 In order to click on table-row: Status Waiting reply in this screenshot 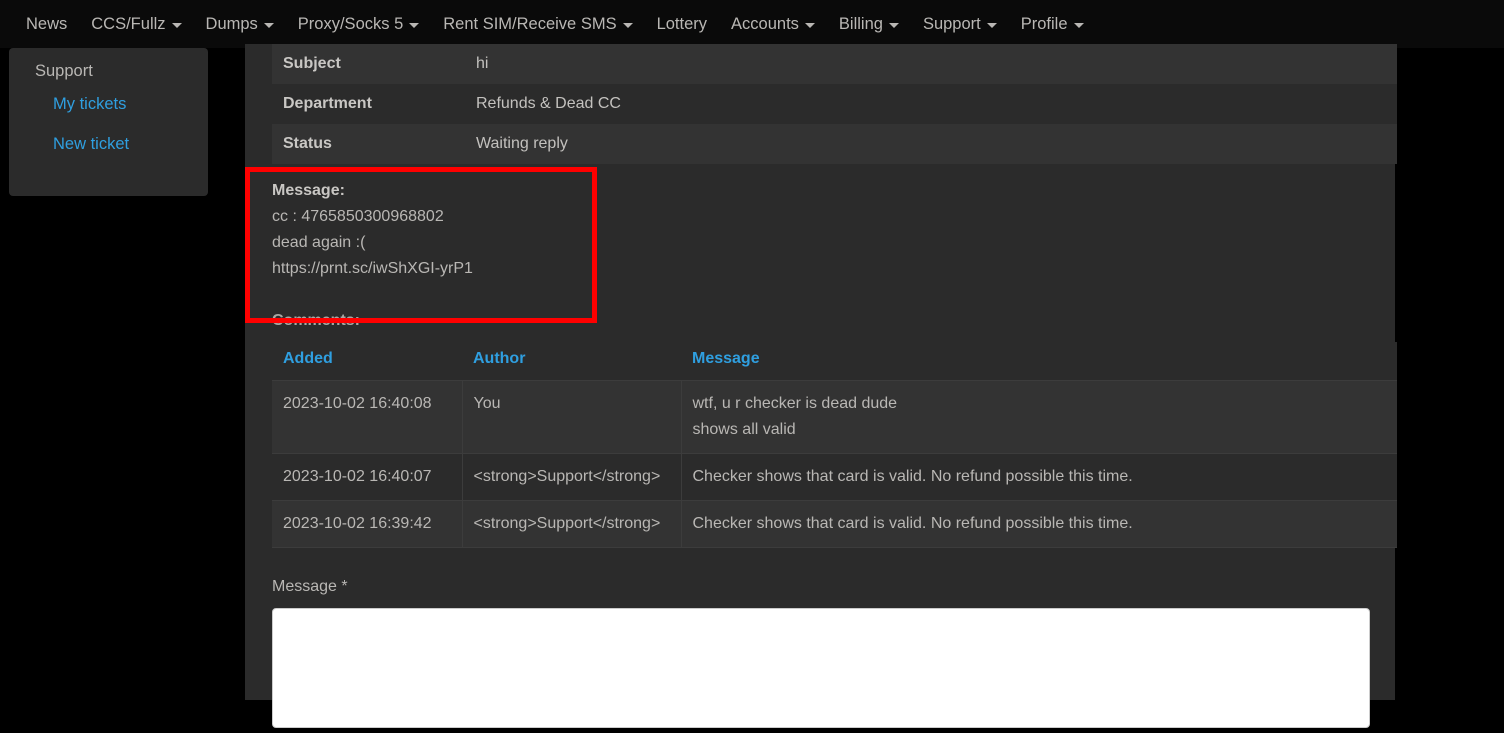, I will do `click(834, 144)`.